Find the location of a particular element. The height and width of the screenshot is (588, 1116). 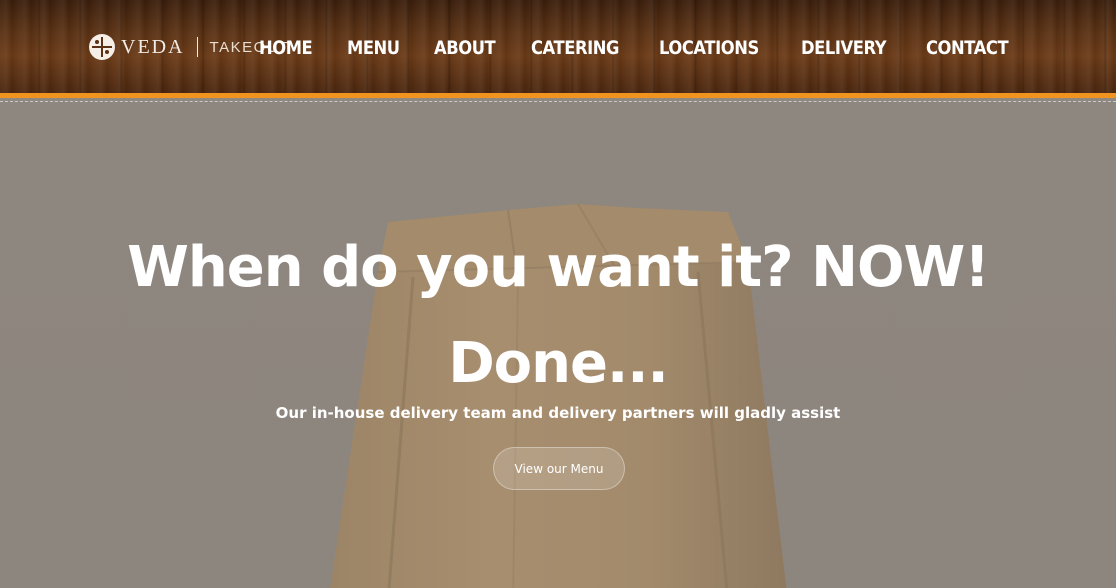

nav-item-contact: CONTACT is located at coordinates (967, 48).